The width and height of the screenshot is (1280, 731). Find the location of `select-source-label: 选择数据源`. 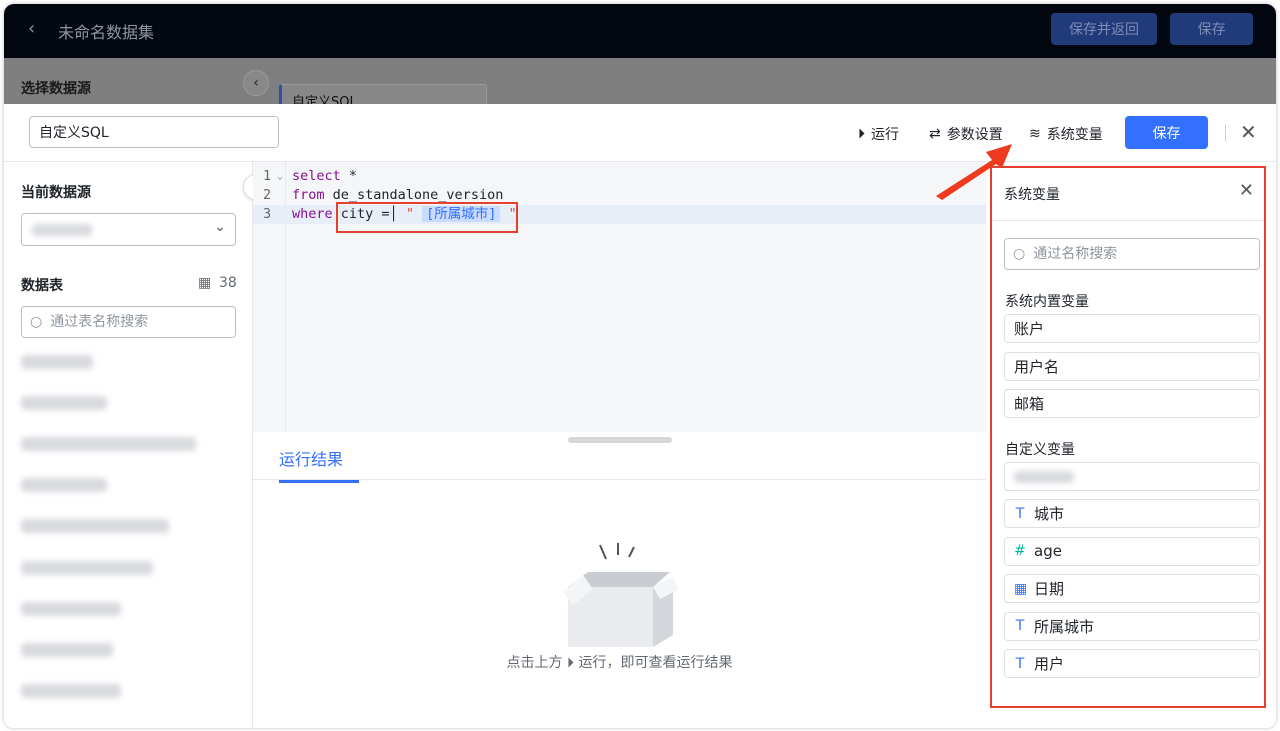

select-source-label: 选择数据源 is located at coordinates (56, 89).